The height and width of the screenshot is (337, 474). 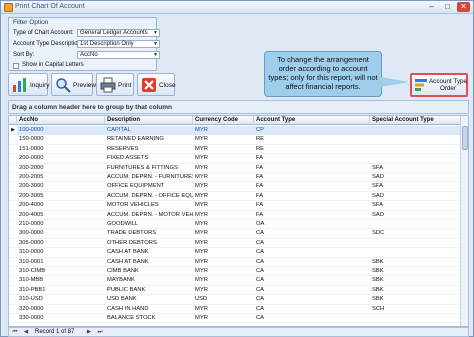 I want to click on cell-accno: 200-2000, so click(x=61, y=168).